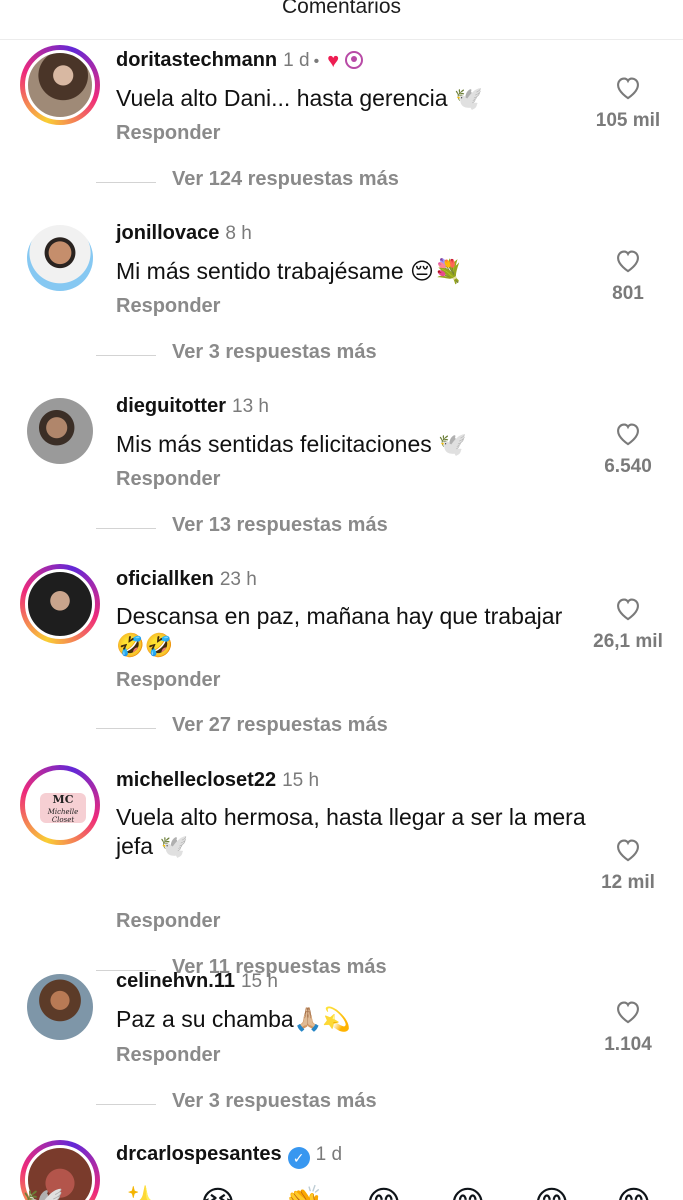  I want to click on like-count: 1.104, so click(628, 1044).